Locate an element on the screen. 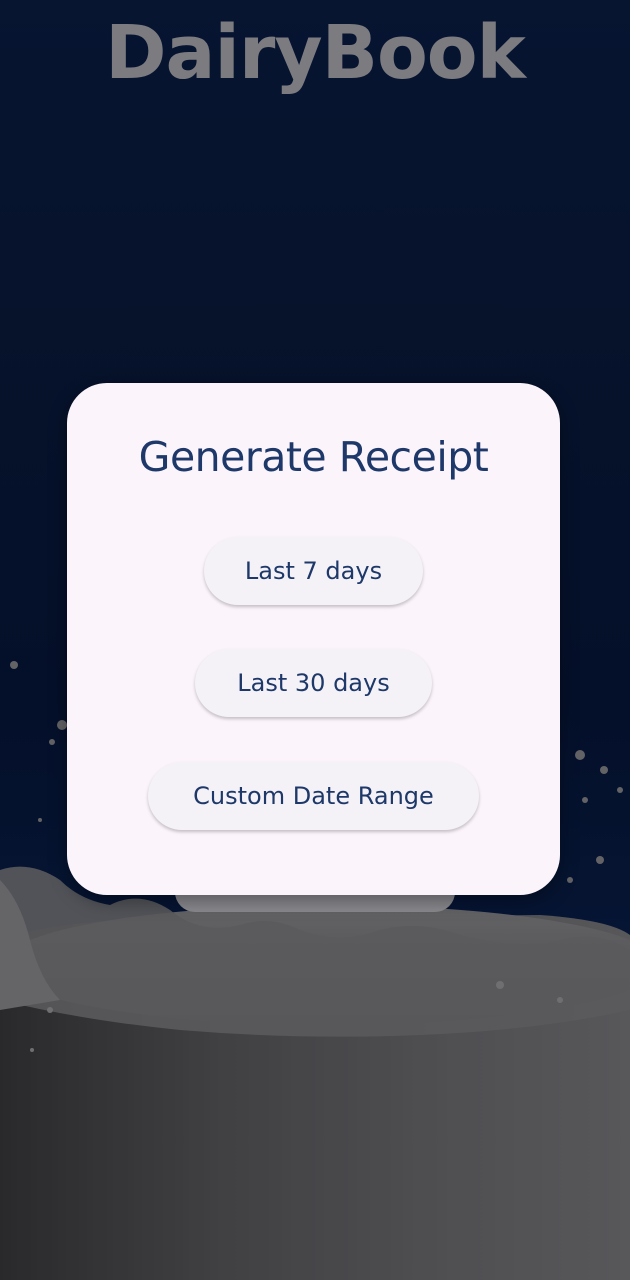 The image size is (630, 1280). custom-date-range-button: Custom Date Range is located at coordinates (313, 796).